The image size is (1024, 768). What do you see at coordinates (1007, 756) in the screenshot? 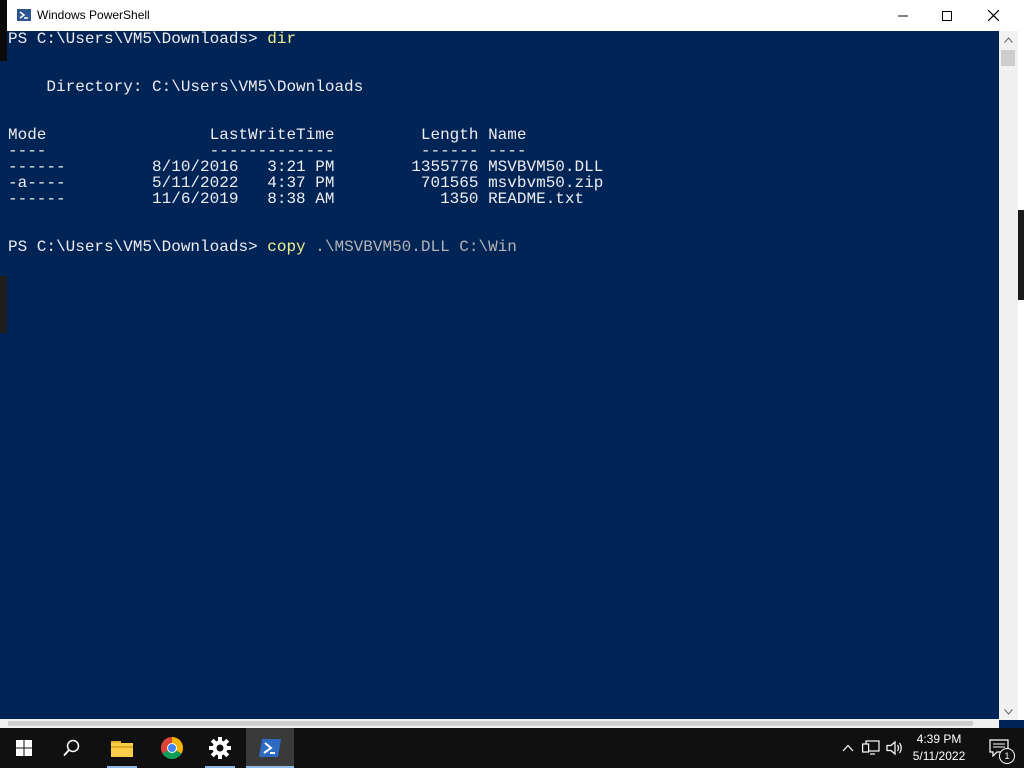
I see `notification-count-badge: 1` at bounding box center [1007, 756].